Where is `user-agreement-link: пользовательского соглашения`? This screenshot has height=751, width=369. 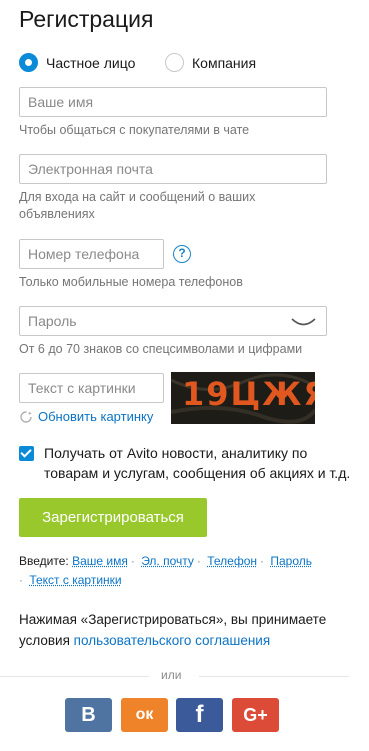 user-agreement-link: пользовательского соглашения is located at coordinates (172, 640).